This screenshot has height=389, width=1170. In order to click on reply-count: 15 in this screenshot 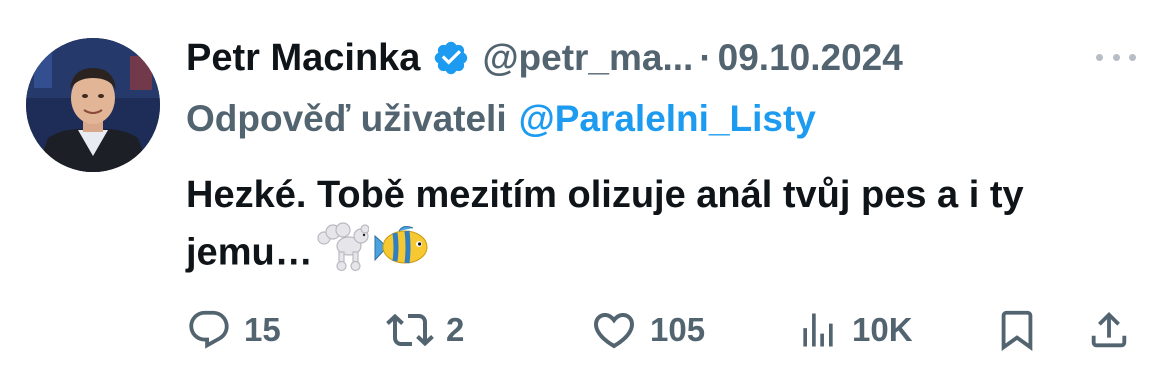, I will do `click(262, 329)`.